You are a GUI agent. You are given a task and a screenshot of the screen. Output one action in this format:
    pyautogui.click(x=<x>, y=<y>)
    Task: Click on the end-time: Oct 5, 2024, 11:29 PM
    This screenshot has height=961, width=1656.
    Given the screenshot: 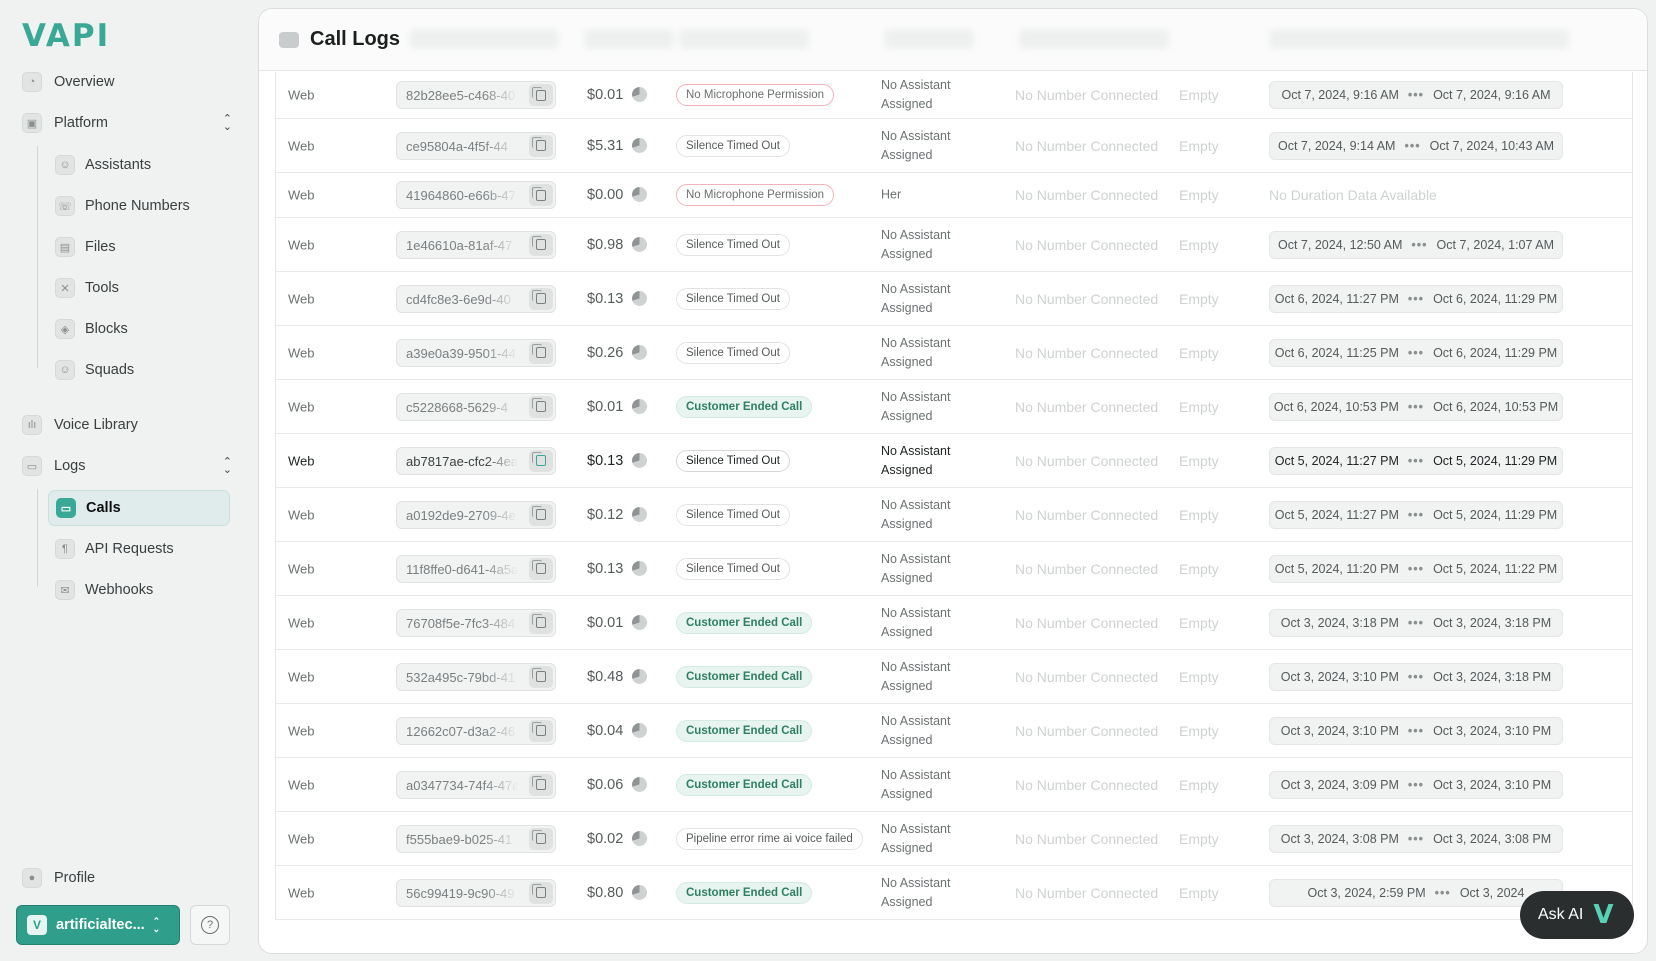 What is the action you would take?
    pyautogui.click(x=1495, y=514)
    